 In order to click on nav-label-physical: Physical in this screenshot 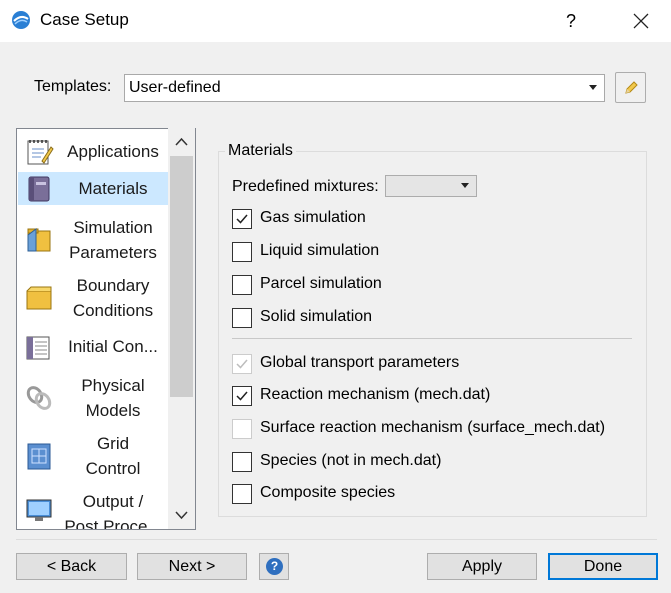, I will do `click(113, 385)`.